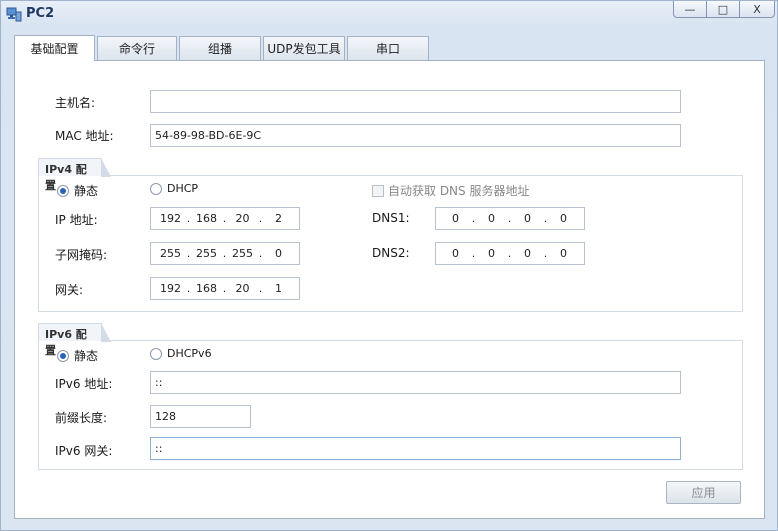  What do you see at coordinates (183, 188) in the screenshot?
I see `ipv4-dhcp-label: DHCP` at bounding box center [183, 188].